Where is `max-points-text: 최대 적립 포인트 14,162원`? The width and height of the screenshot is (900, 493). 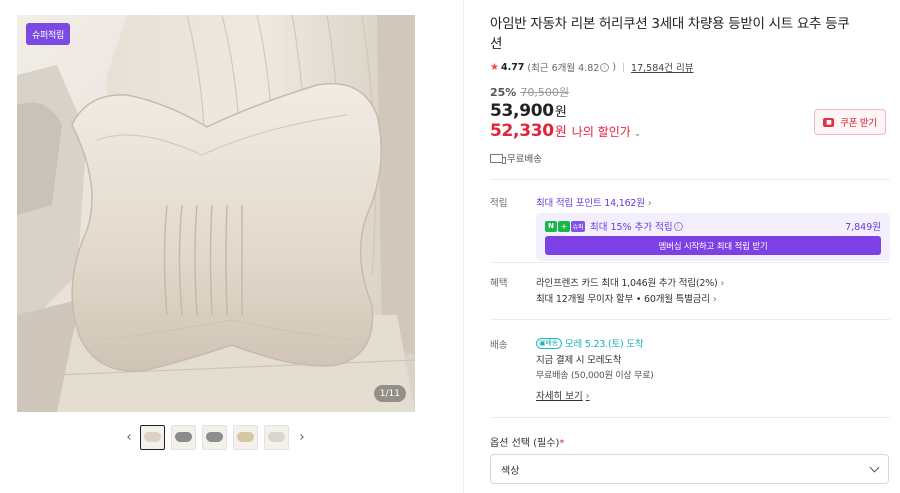
max-points-text: 최대 적립 포인트 14,162원 is located at coordinates (590, 203).